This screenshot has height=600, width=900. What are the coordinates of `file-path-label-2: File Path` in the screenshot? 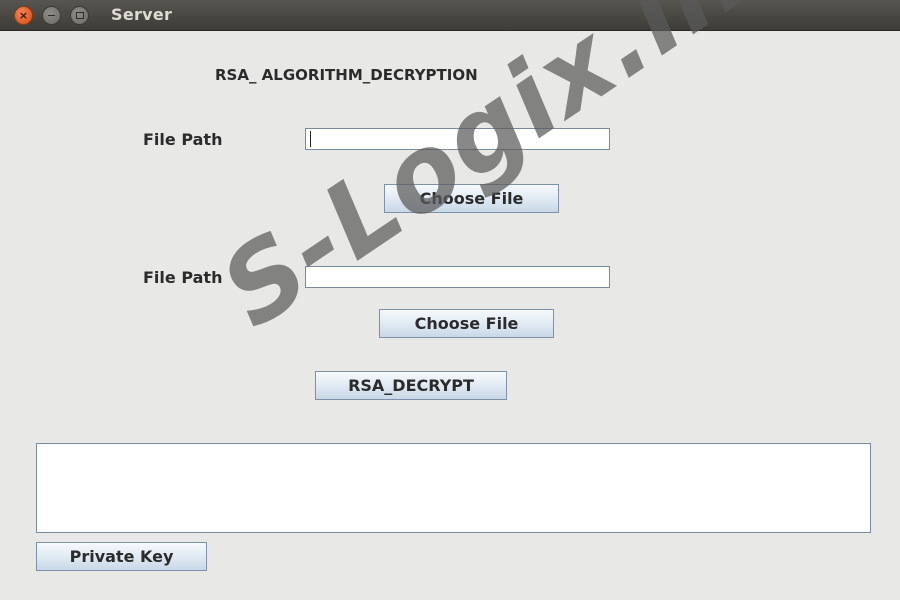 It's located at (183, 277).